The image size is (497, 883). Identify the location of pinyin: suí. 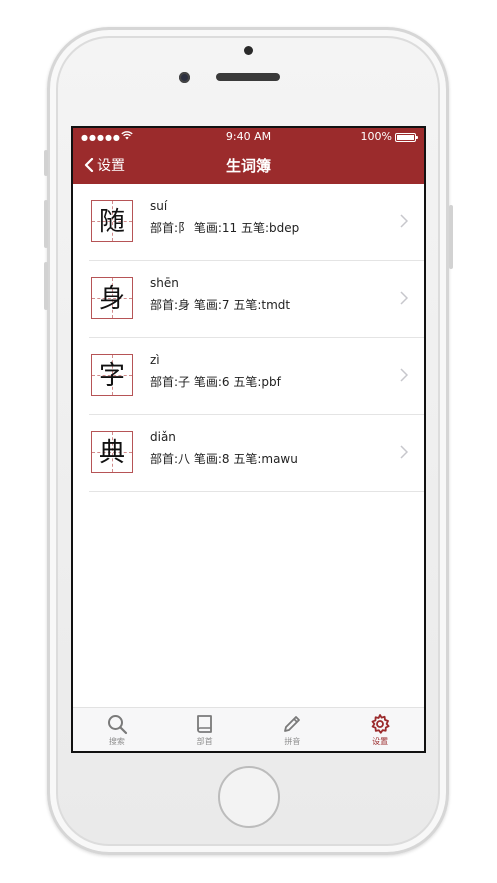
(159, 206).